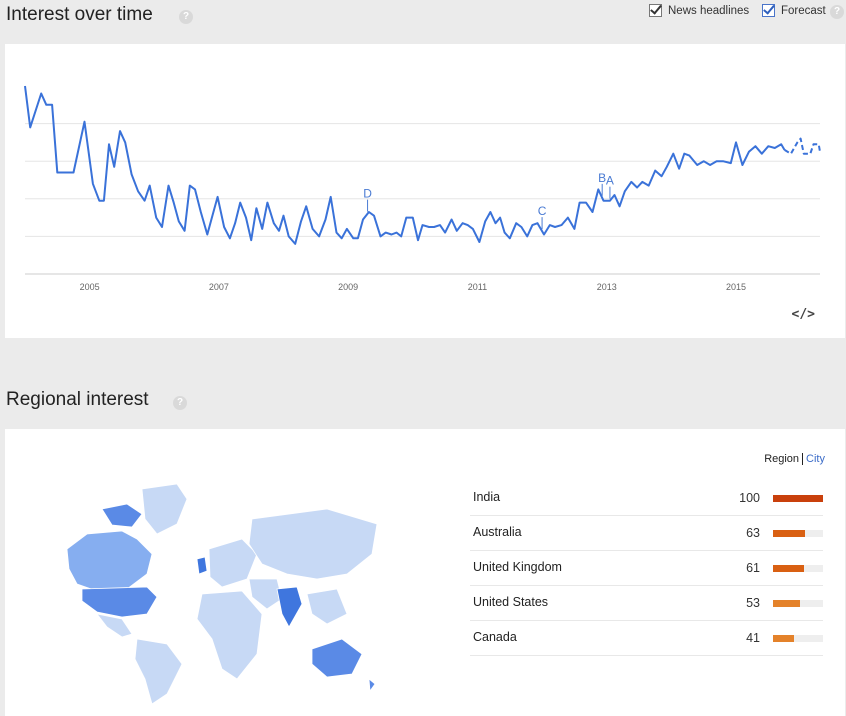  I want to click on map-region-asia, so click(313, 544).